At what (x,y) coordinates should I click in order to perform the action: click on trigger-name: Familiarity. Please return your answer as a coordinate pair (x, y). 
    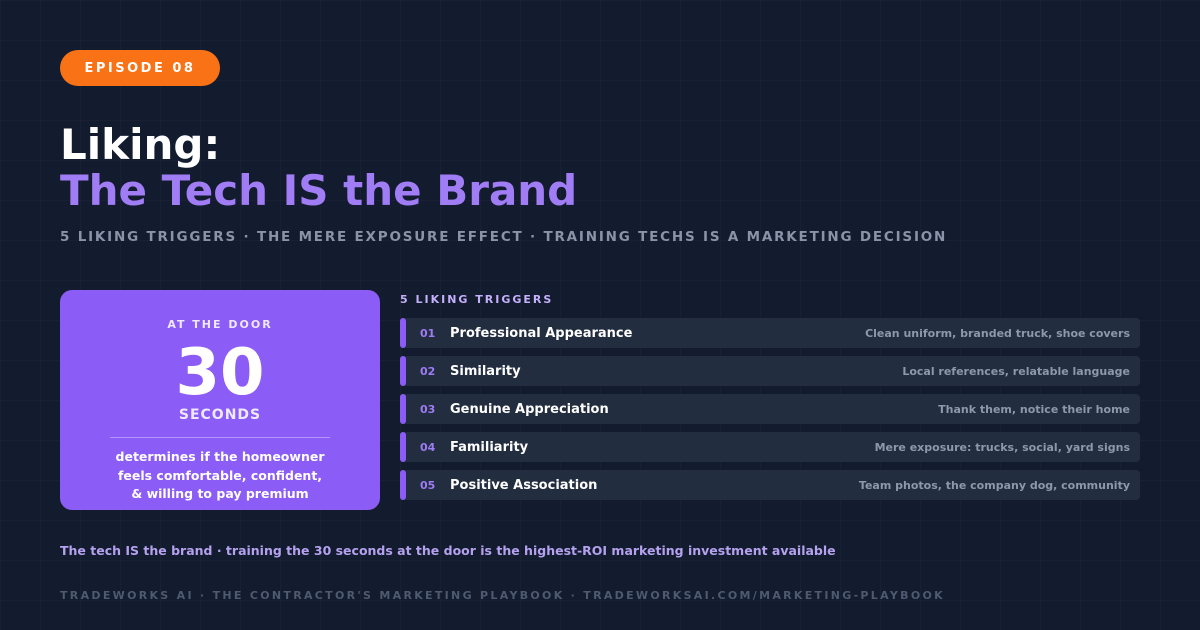
    Looking at the image, I should click on (489, 447).